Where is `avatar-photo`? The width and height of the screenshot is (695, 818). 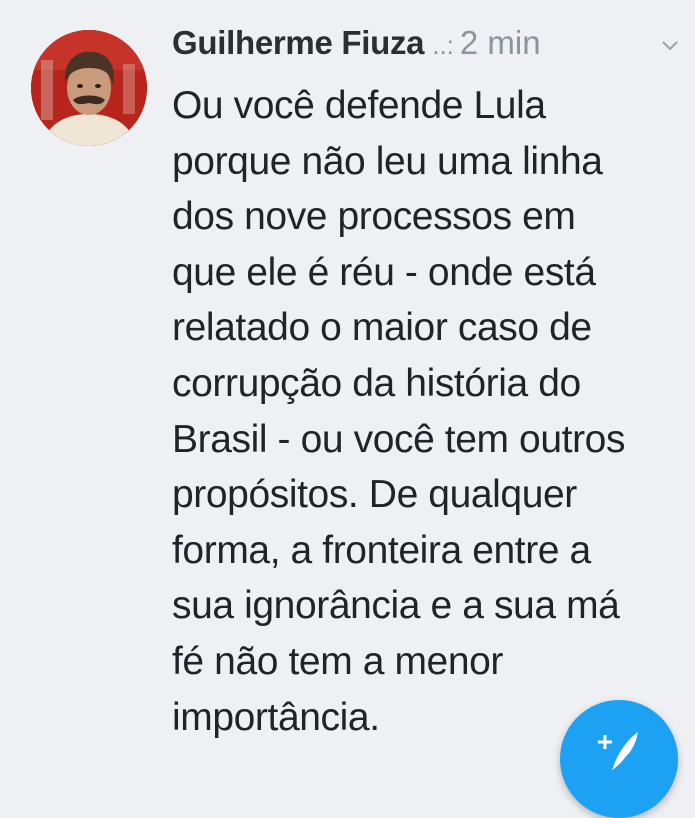 avatar-photo is located at coordinates (89, 88).